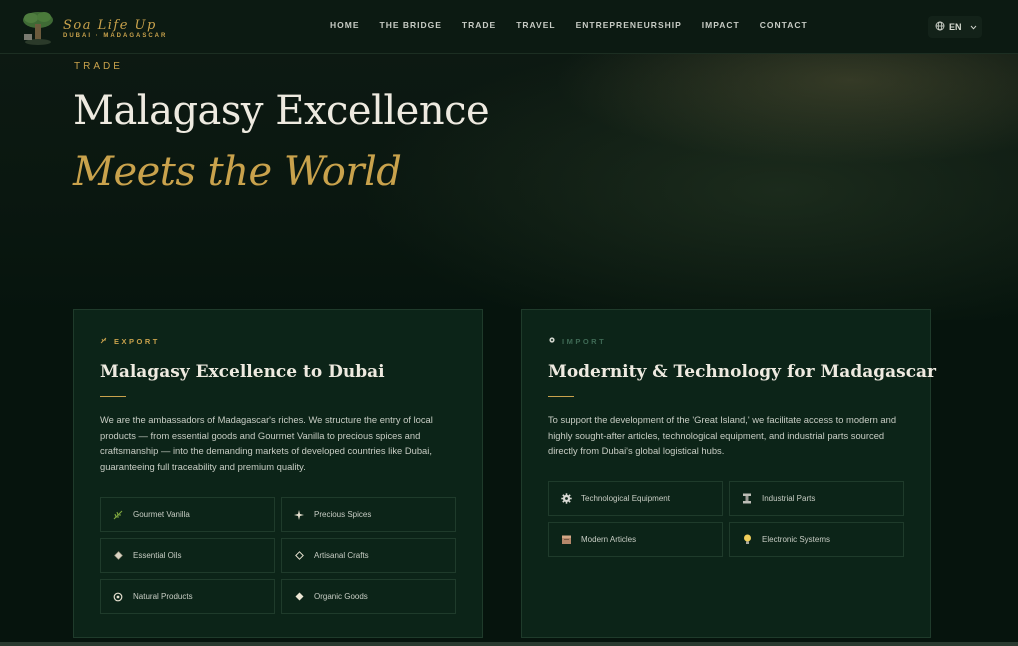 The height and width of the screenshot is (646, 1018). I want to click on baobab-tree-icon, so click(38, 28).